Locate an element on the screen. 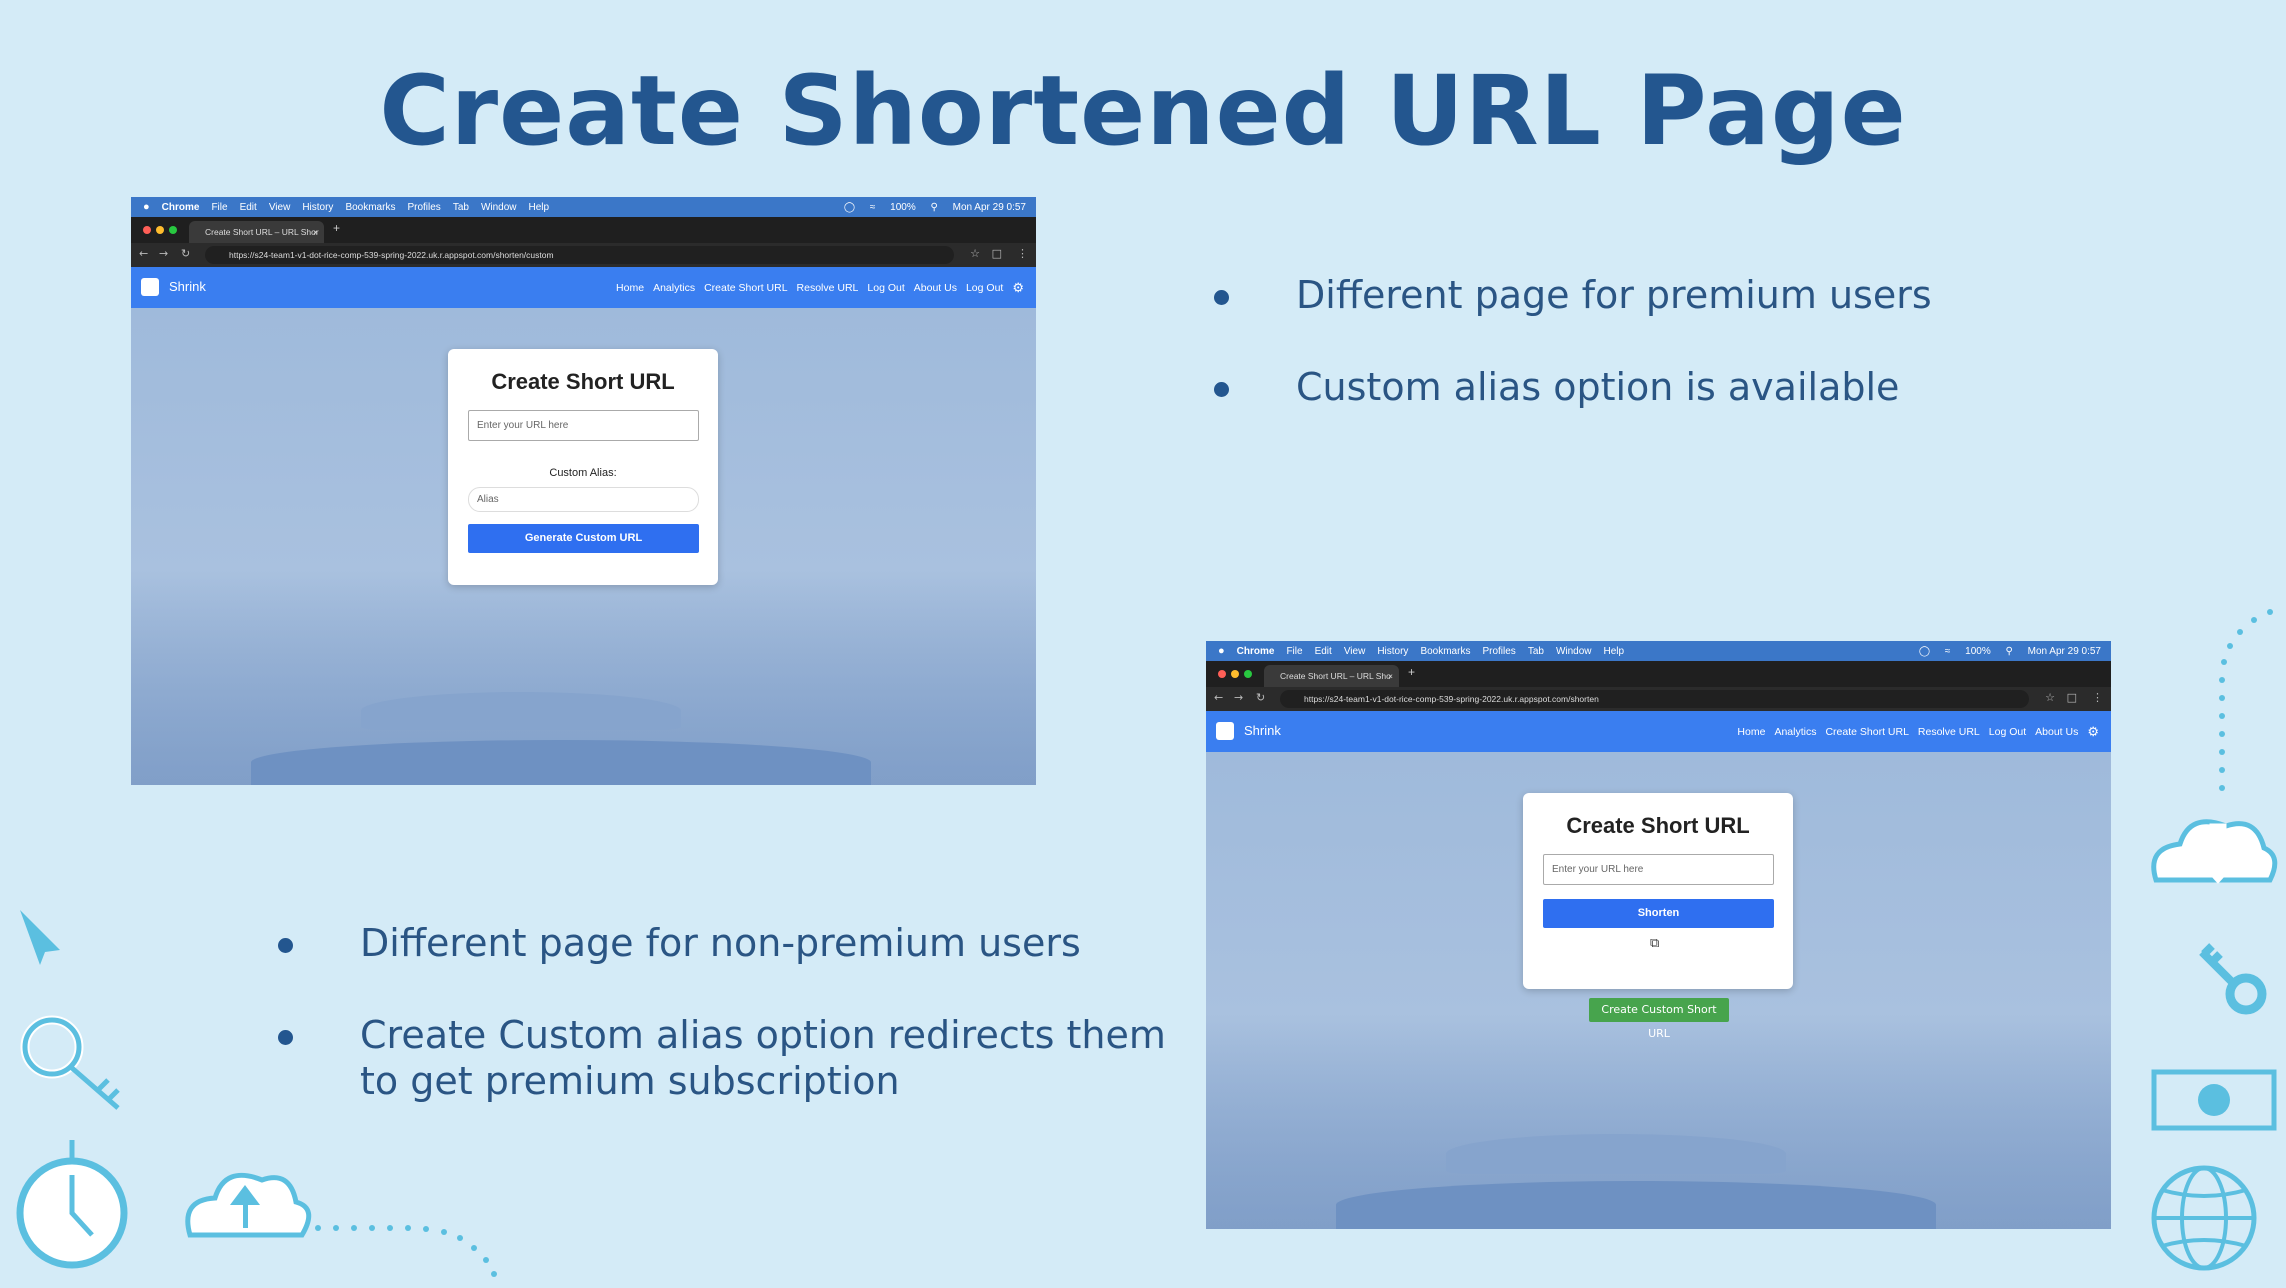 This screenshot has height=1288, width=2286. slide-title: Create Shortened URL Page is located at coordinates (1143, 111).